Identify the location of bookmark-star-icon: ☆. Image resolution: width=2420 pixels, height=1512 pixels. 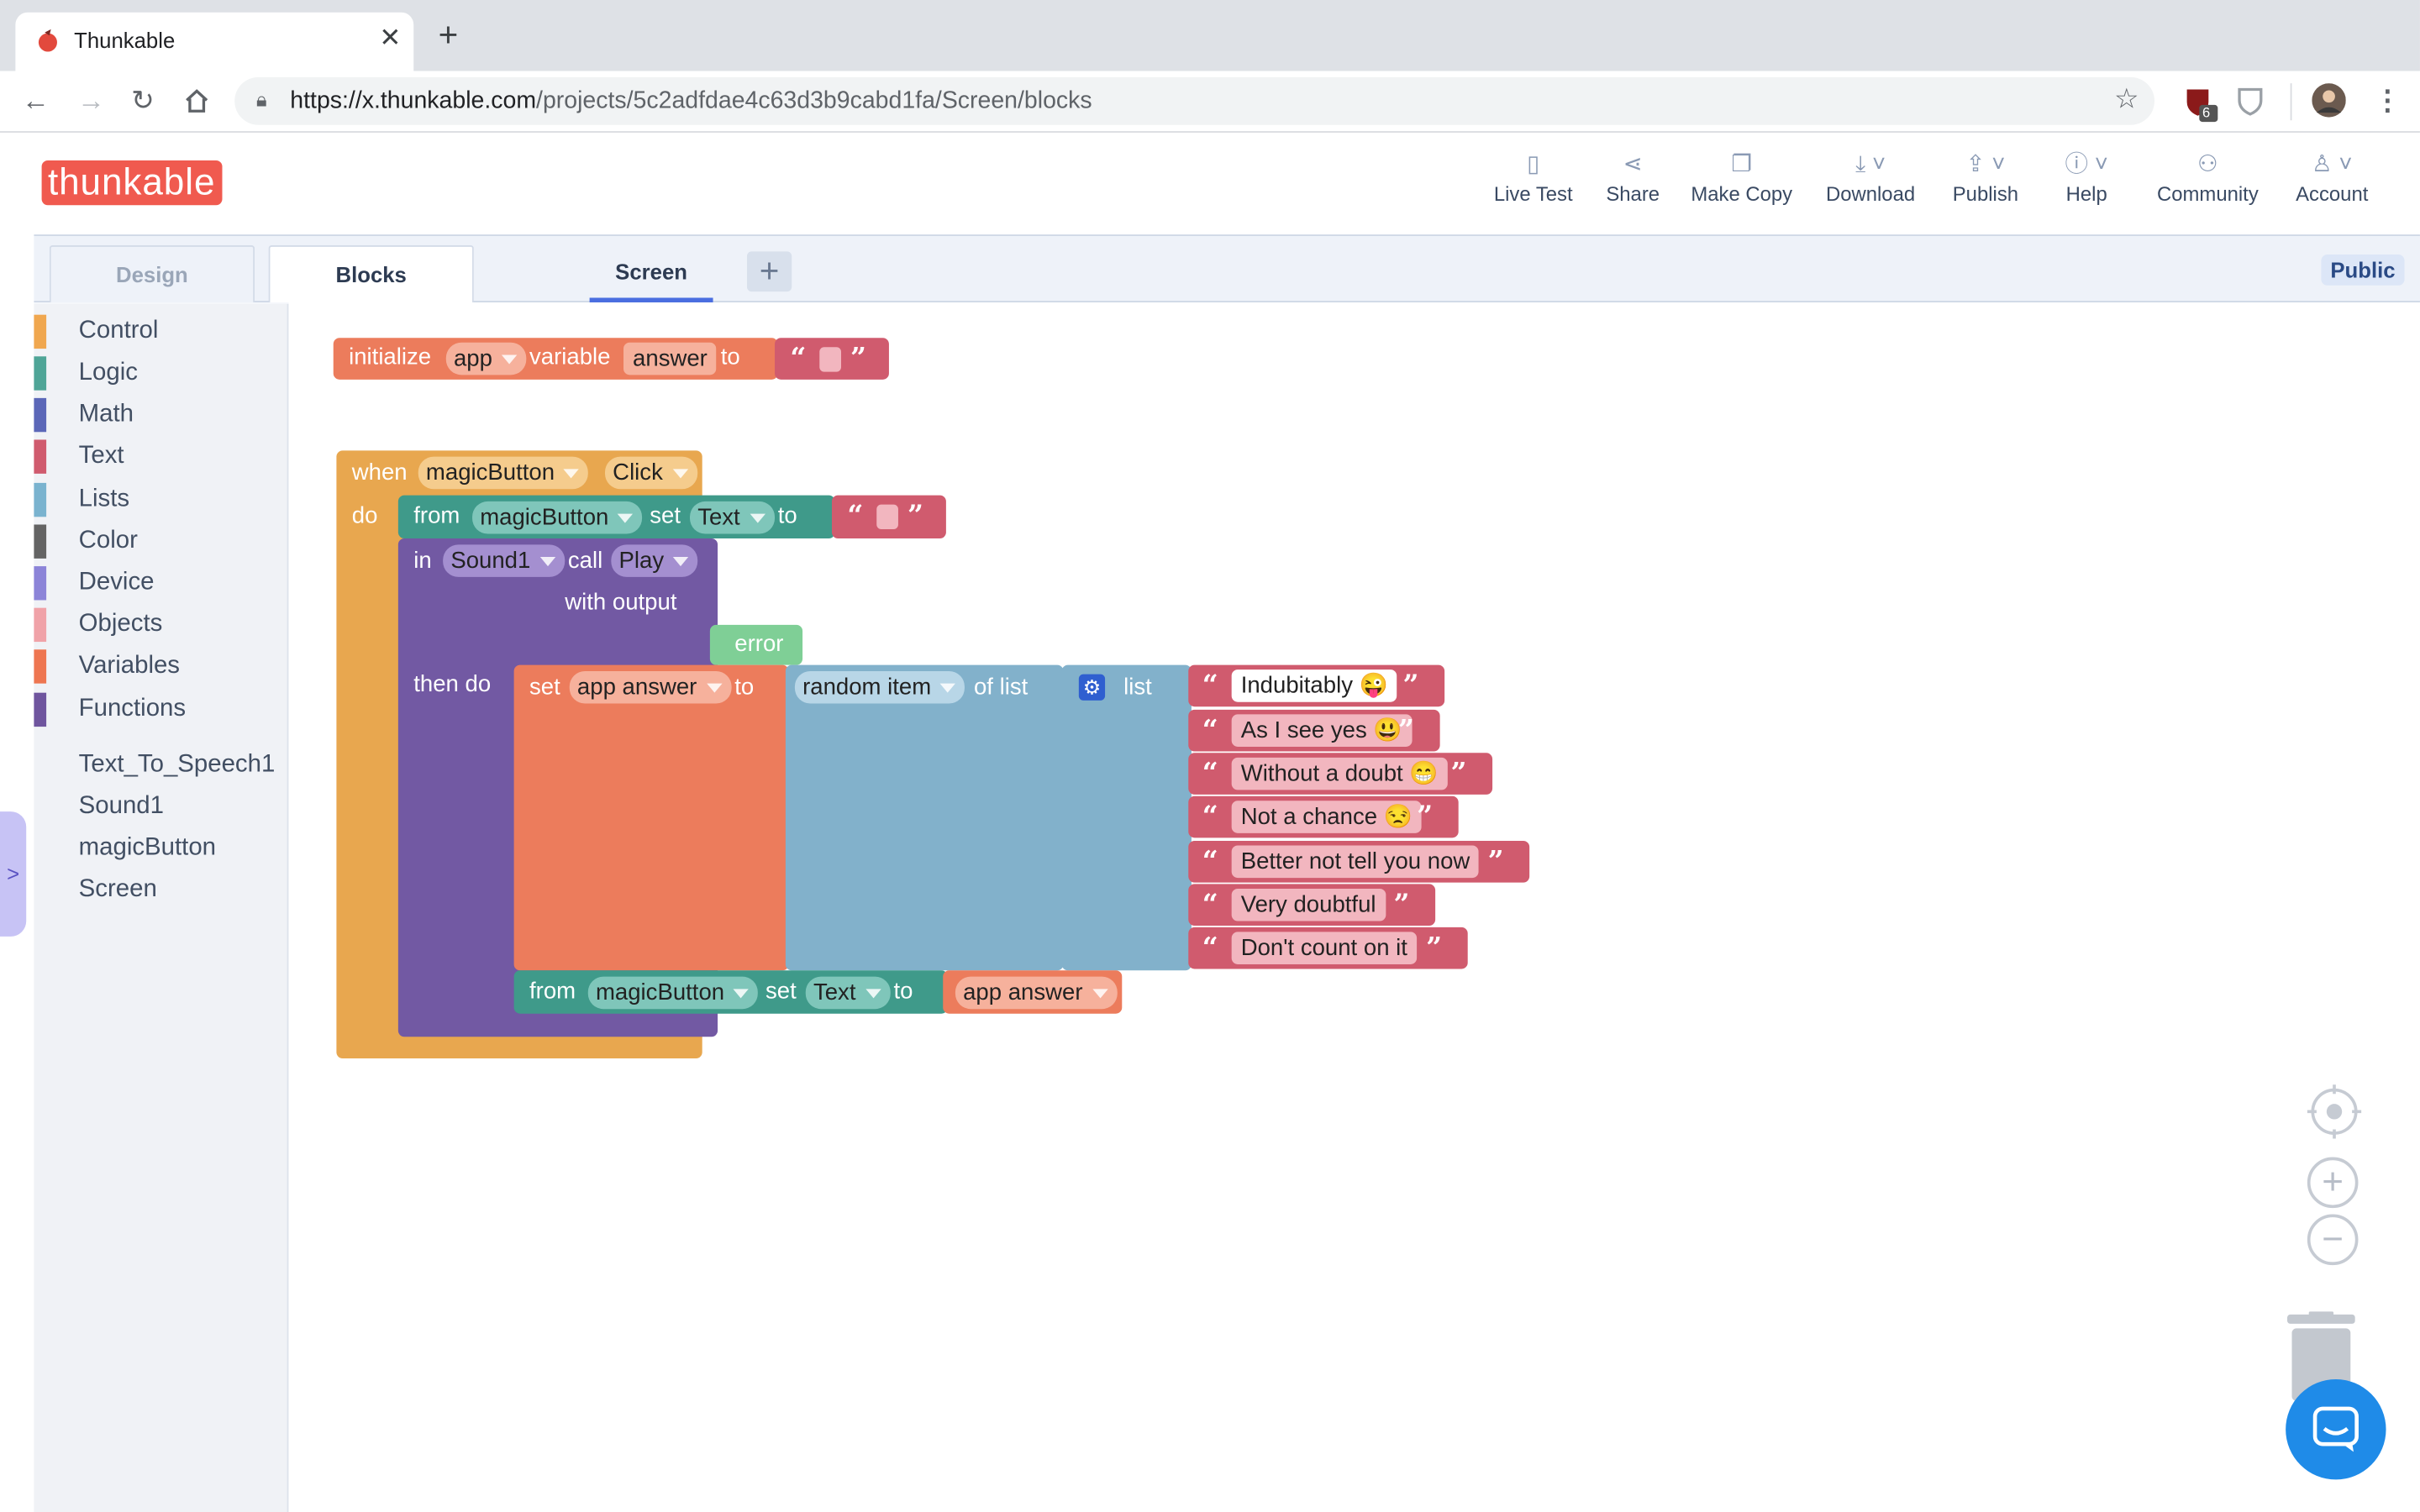
(2126, 99).